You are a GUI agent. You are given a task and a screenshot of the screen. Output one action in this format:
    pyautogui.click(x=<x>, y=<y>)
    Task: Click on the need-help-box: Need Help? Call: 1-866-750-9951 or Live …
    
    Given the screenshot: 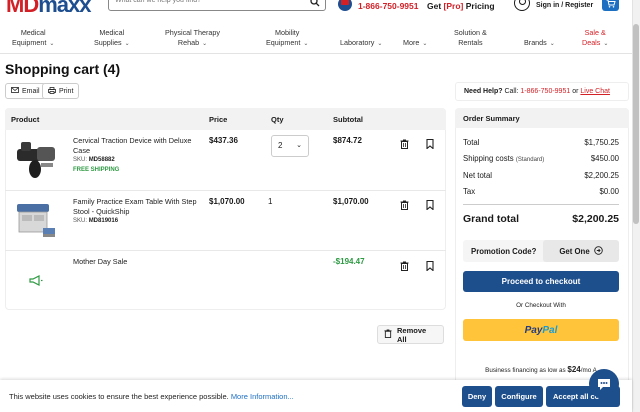 What is the action you would take?
    pyautogui.click(x=542, y=91)
    